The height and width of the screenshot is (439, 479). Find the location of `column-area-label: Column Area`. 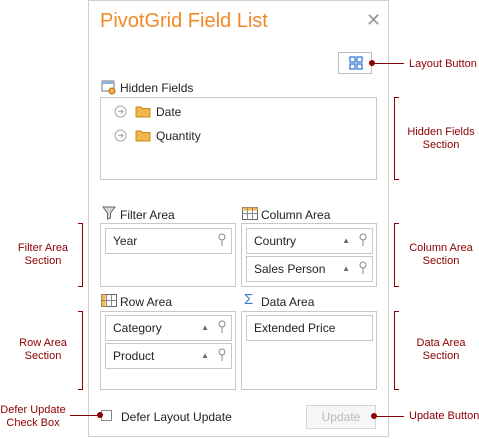

column-area-label: Column Area is located at coordinates (296, 215).